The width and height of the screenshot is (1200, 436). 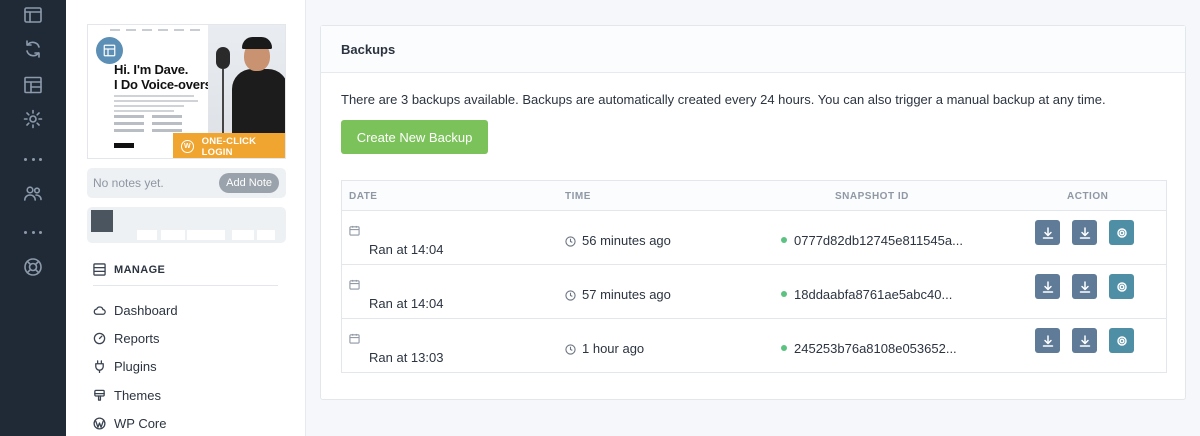 What do you see at coordinates (135, 395) in the screenshot?
I see `menu-item-themes: Themes` at bounding box center [135, 395].